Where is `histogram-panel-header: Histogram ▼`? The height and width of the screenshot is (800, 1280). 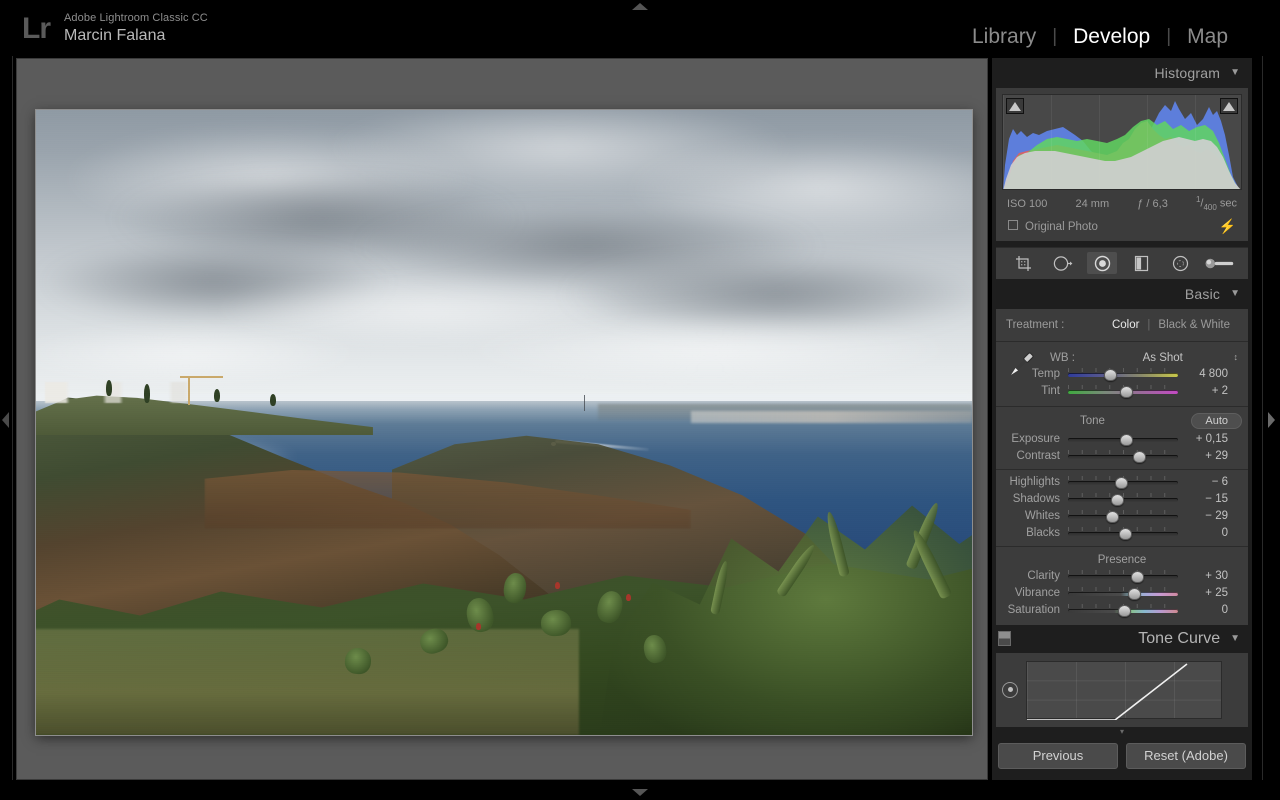
histogram-panel-header: Histogram ▼ is located at coordinates (1122, 73).